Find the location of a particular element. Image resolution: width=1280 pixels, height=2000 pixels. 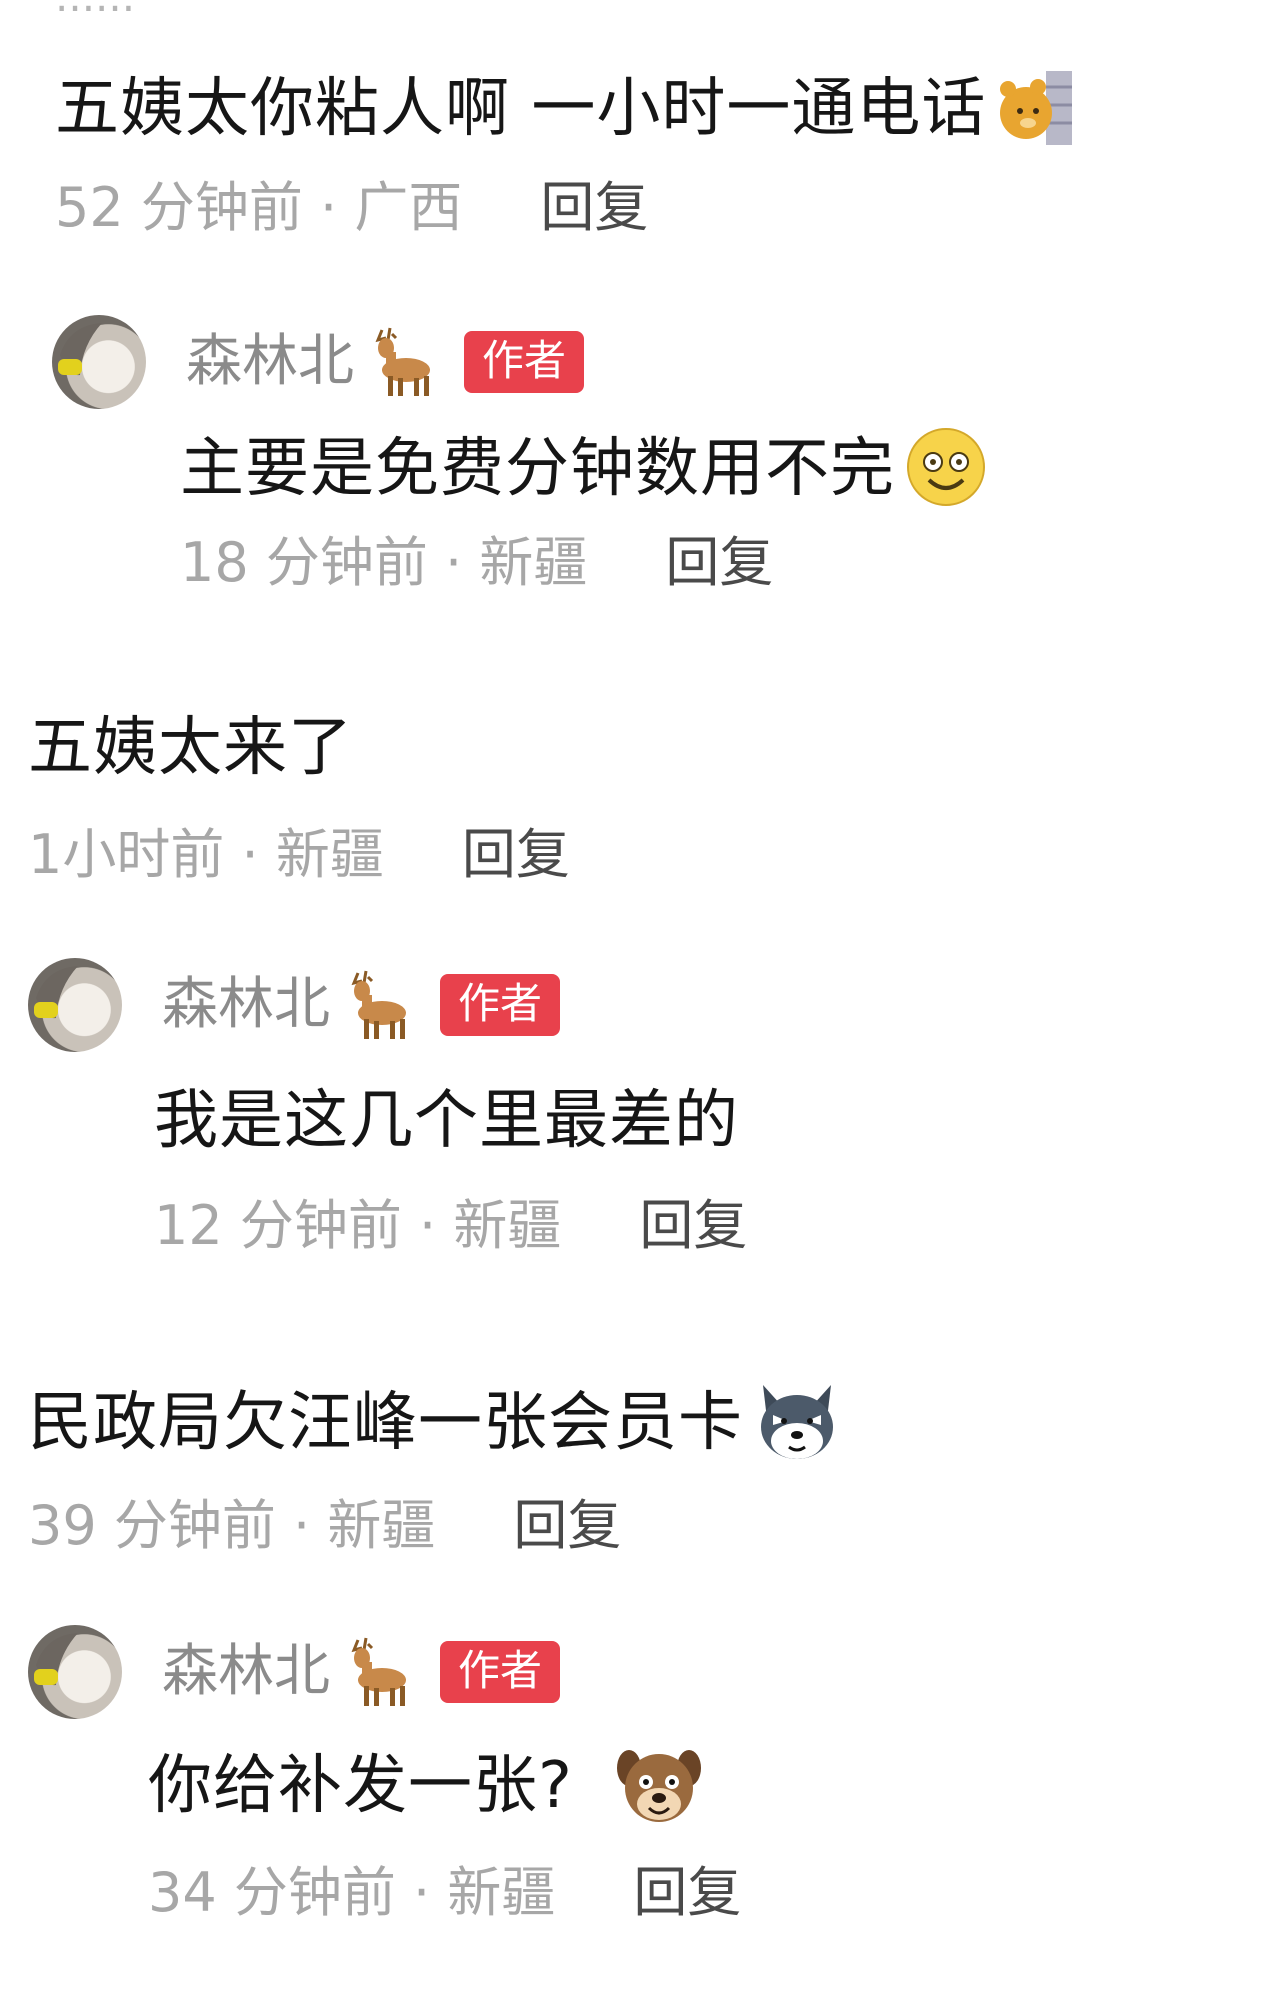

comment-time-location: 39 分钟前 · 新疆 is located at coordinates (232, 1525).